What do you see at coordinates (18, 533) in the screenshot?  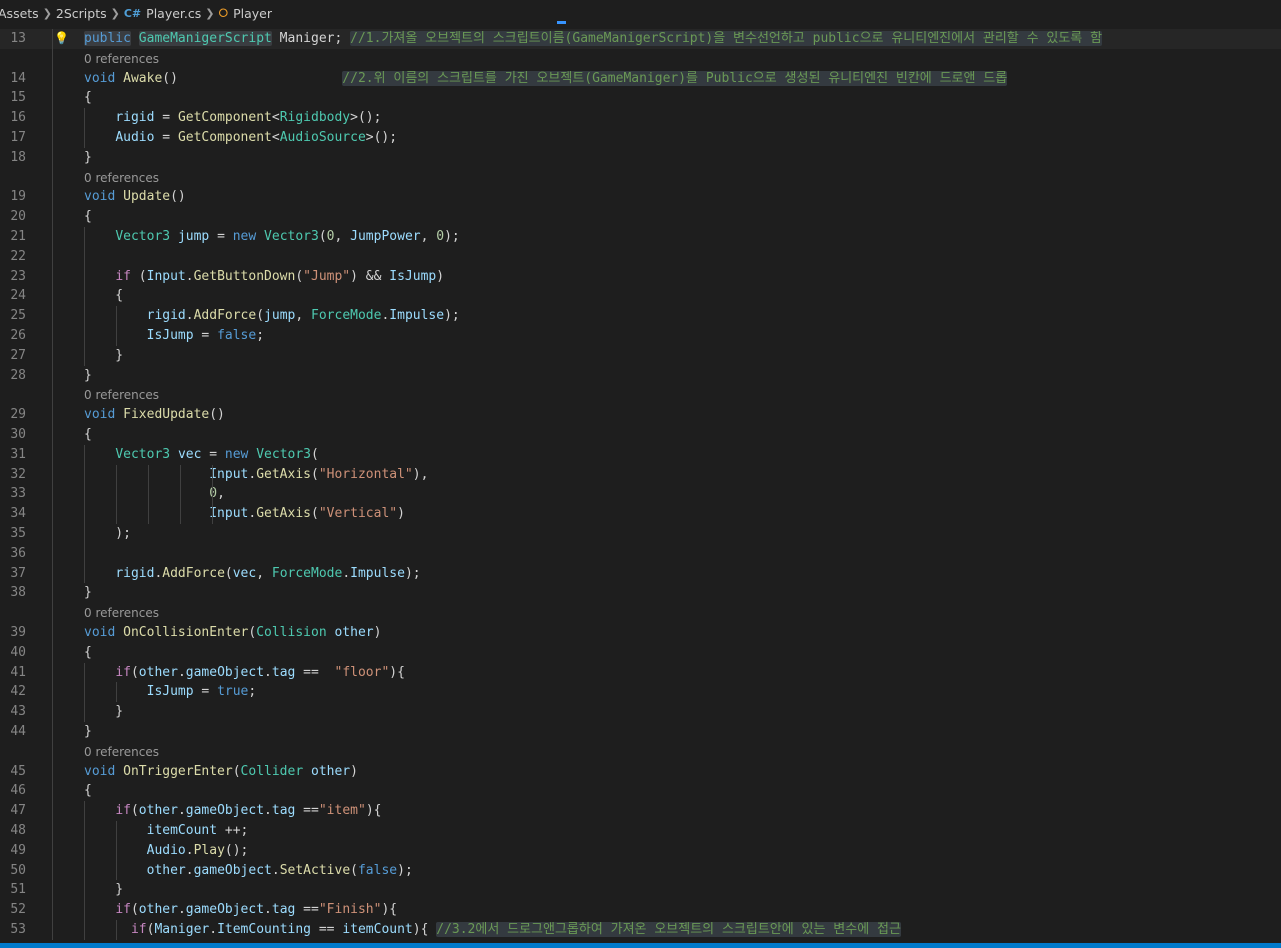 I see `line-number: 35` at bounding box center [18, 533].